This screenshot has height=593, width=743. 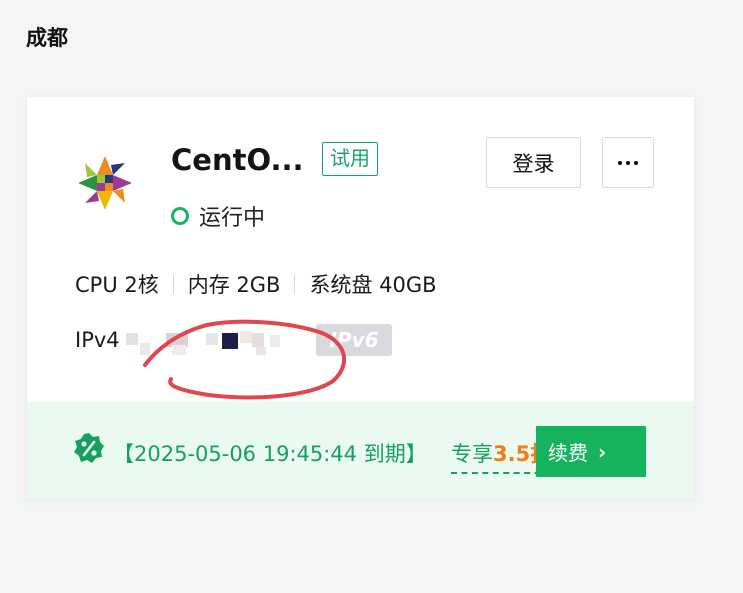 What do you see at coordinates (350, 159) in the screenshot?
I see `trial-badge: 试用` at bounding box center [350, 159].